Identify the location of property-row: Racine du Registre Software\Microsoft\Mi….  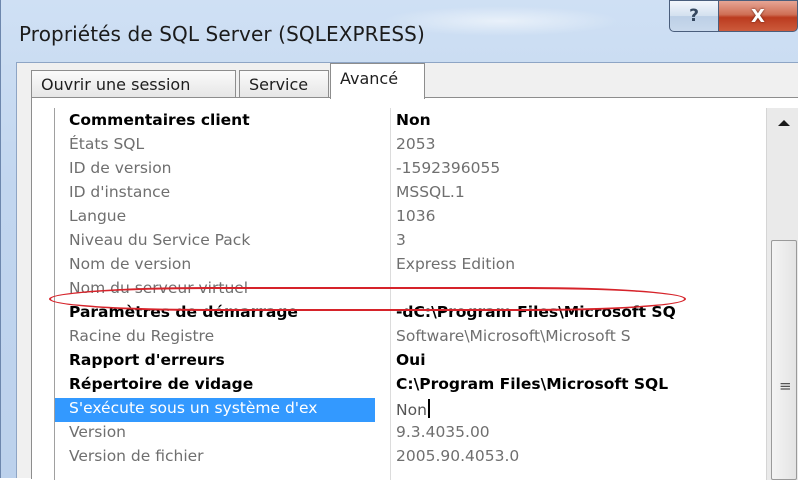
(411, 338).